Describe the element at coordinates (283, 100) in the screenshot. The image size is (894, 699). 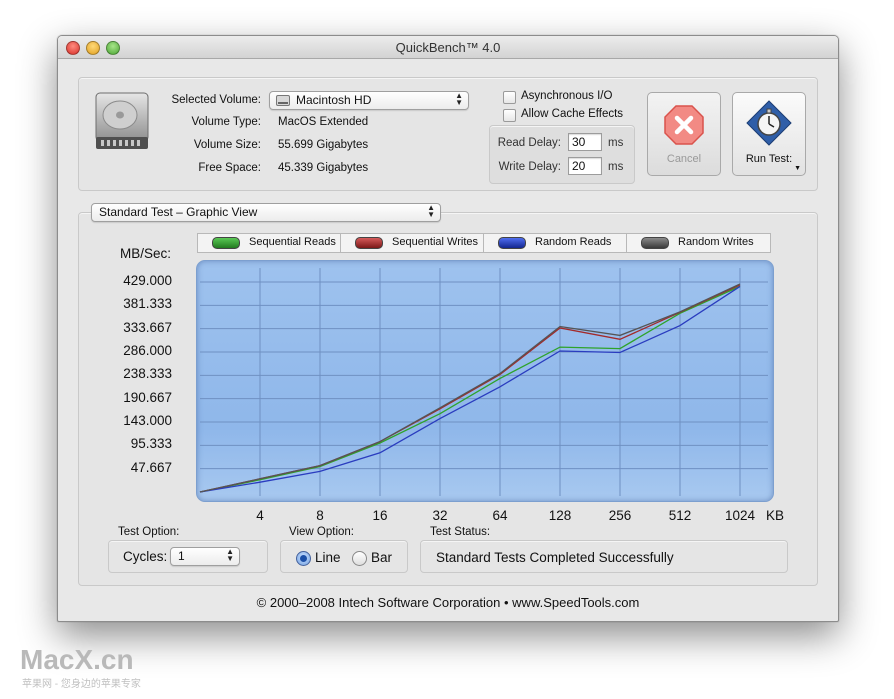
I see `small-drive-icon` at that location.